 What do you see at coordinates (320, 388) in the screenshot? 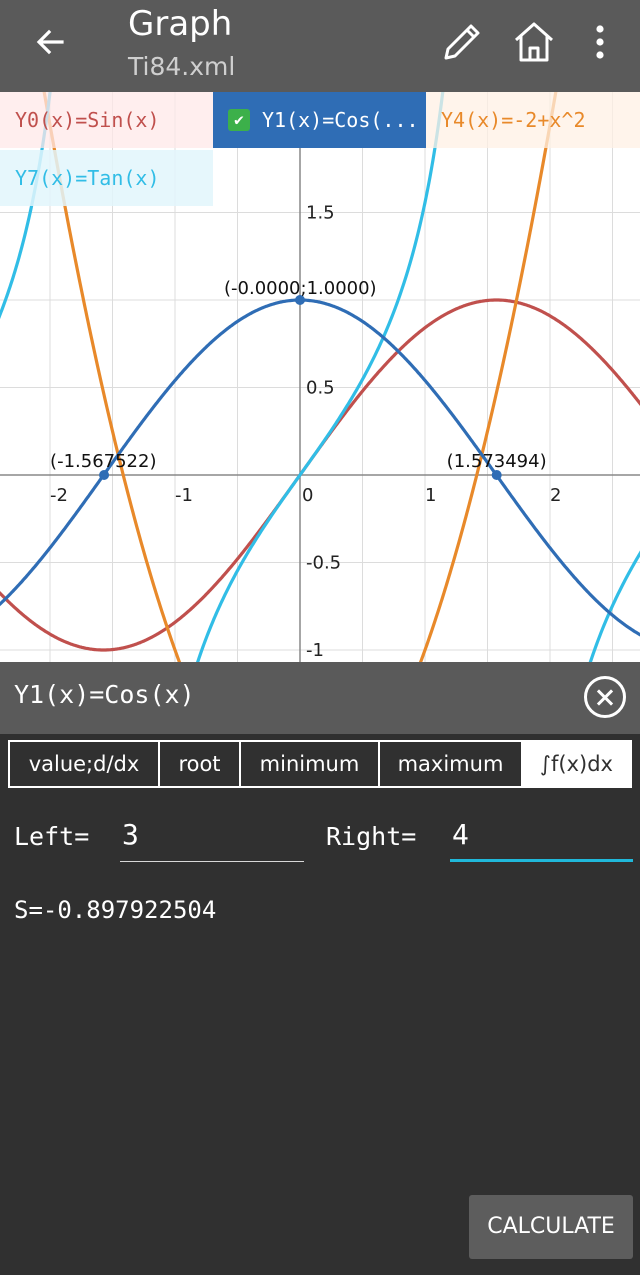
I see `y-tick-label: 0.5` at bounding box center [320, 388].